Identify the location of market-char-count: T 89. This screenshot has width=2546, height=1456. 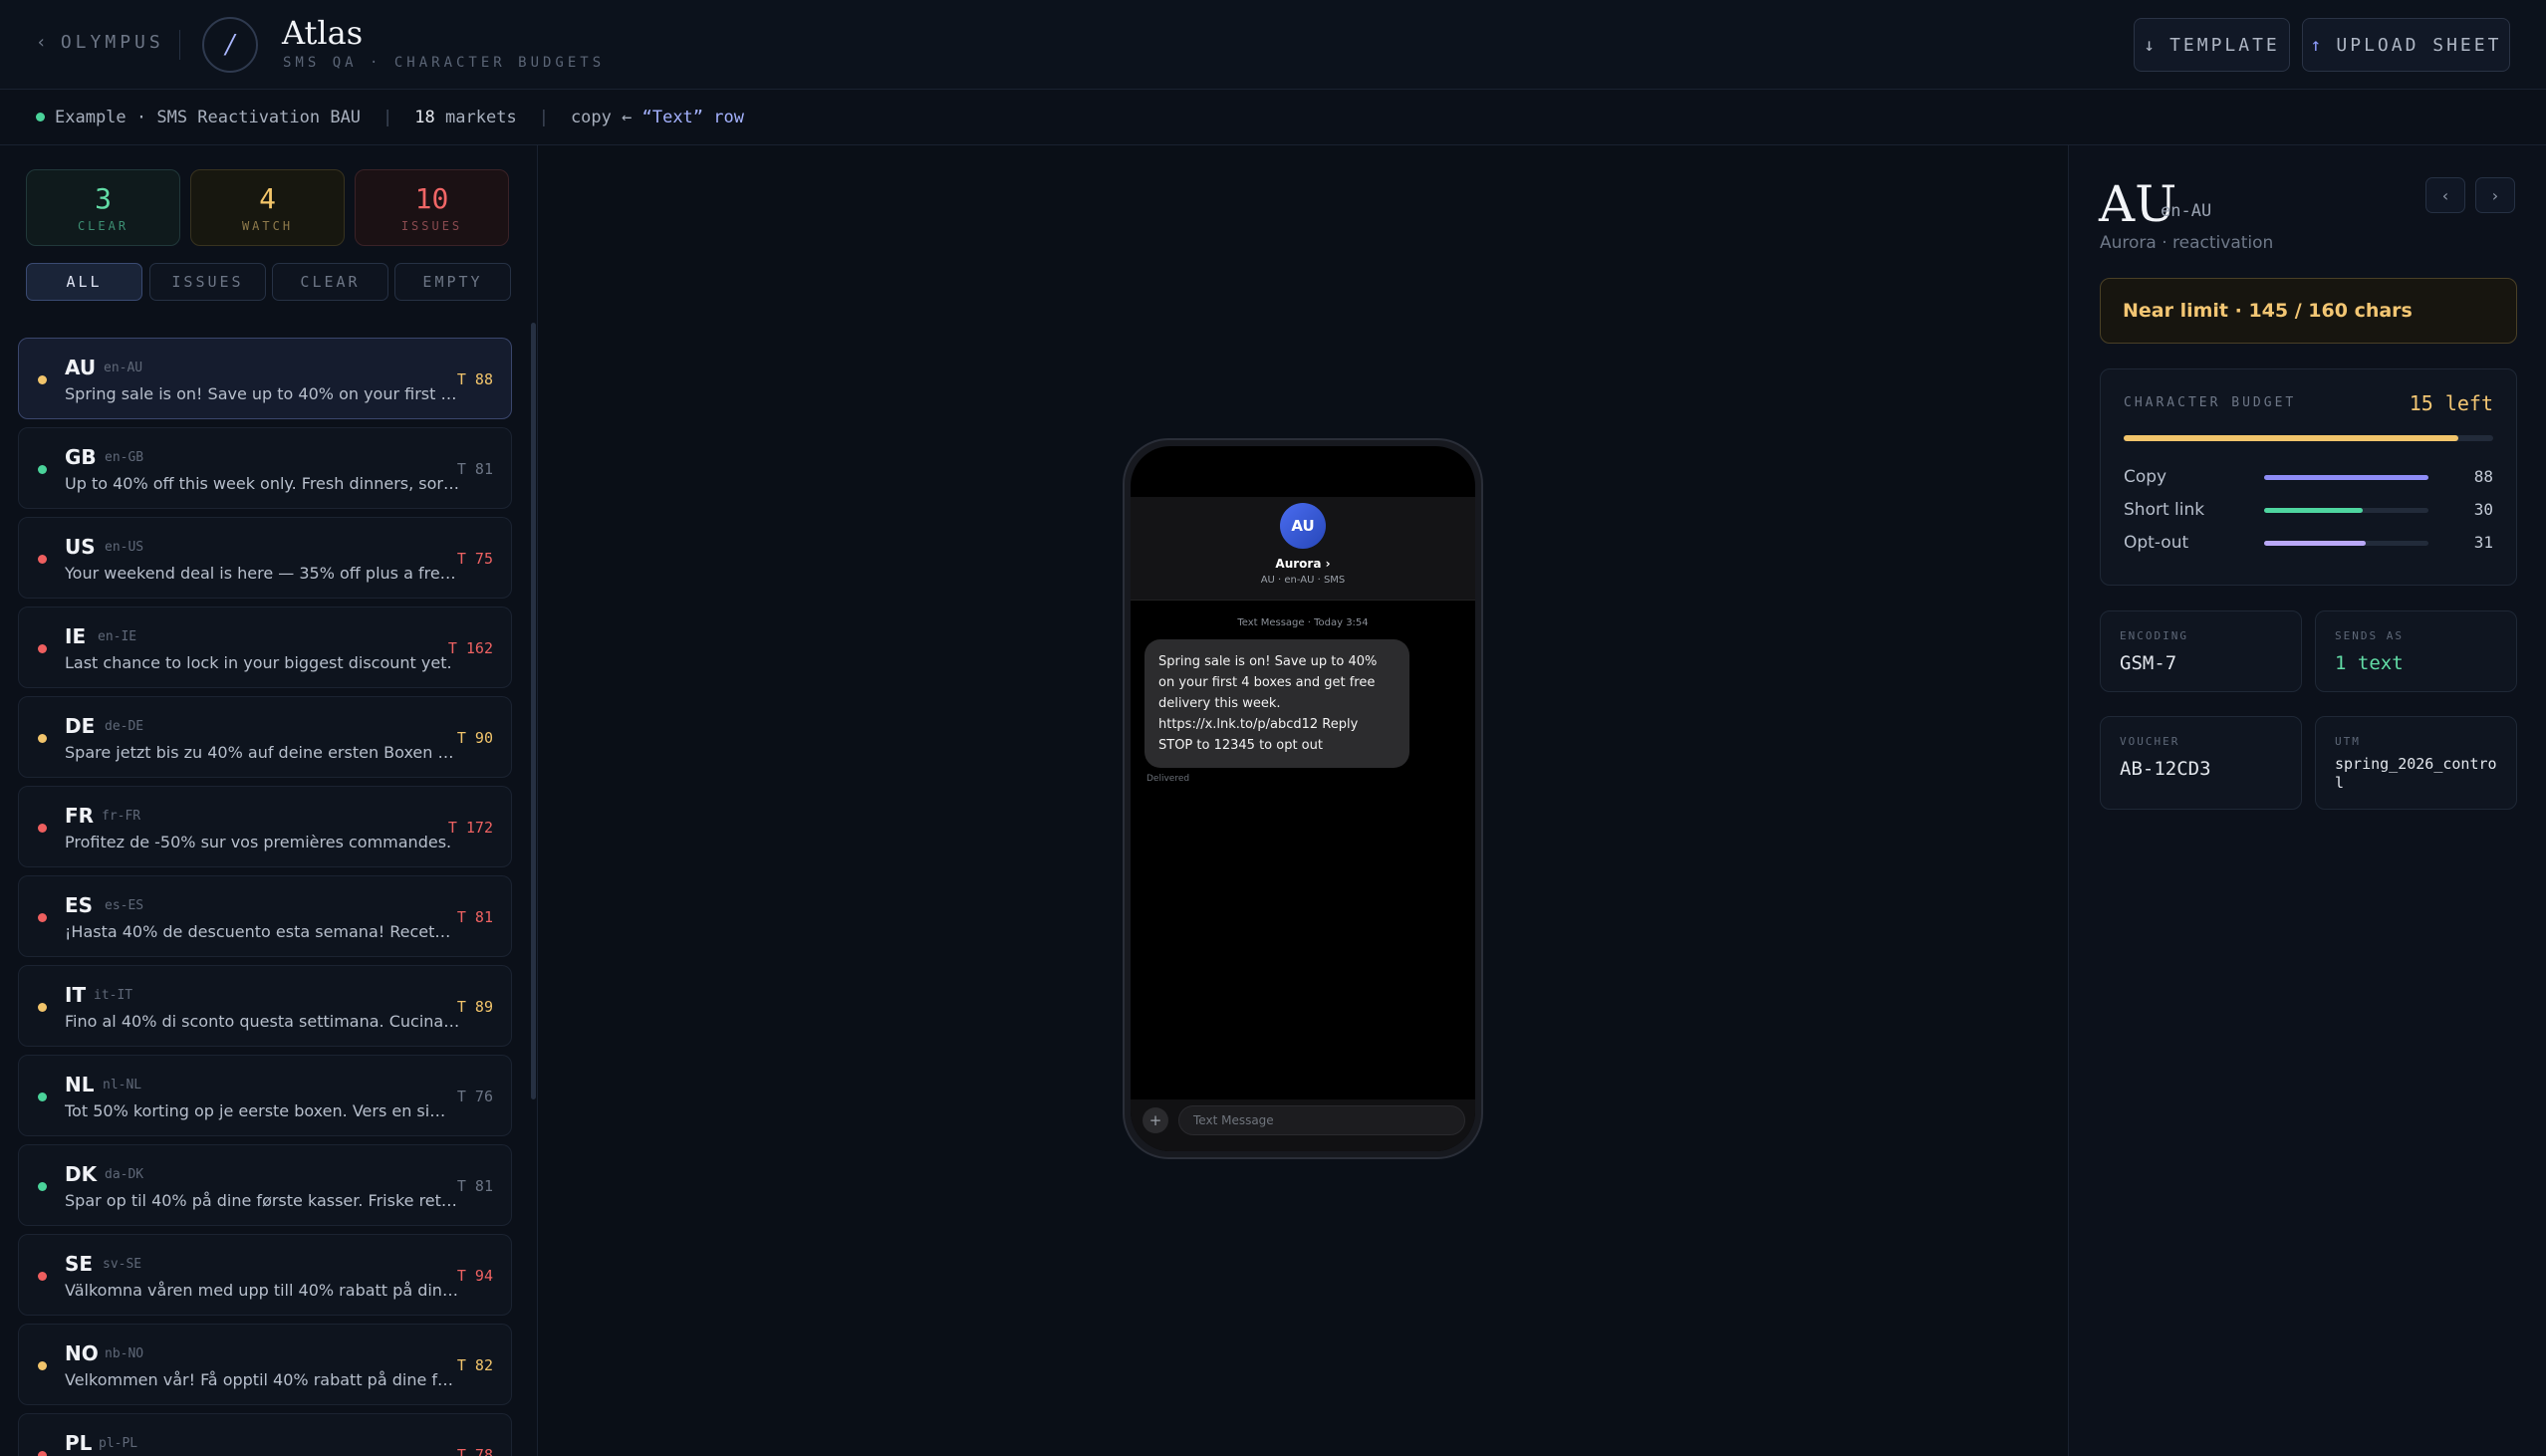
(474, 1007).